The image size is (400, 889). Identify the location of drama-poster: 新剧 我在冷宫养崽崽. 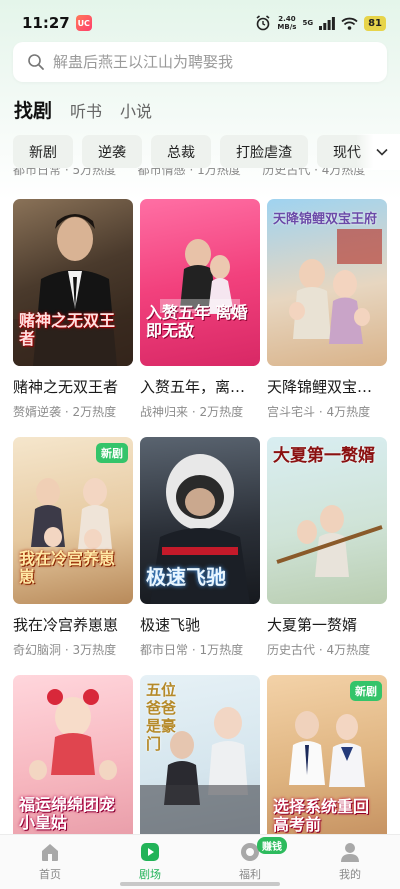
(73, 520).